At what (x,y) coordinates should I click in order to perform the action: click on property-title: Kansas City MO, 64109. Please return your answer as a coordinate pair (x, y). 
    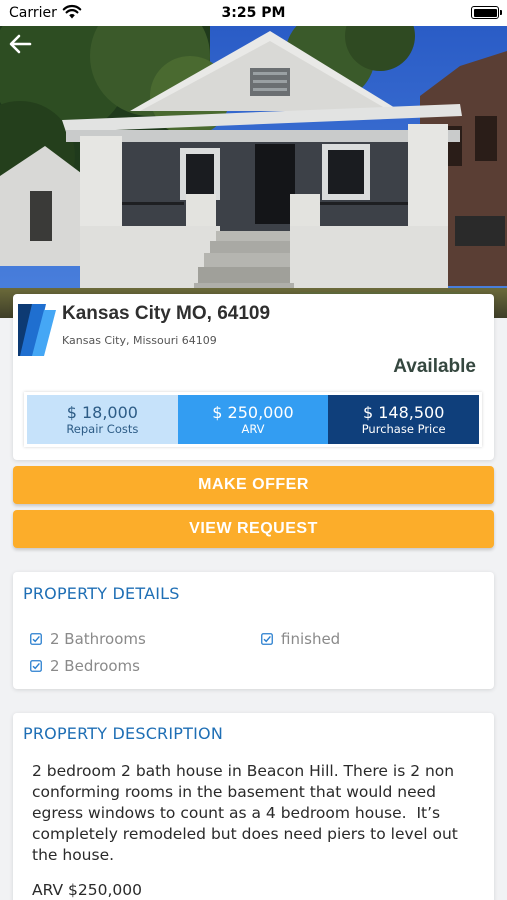
    Looking at the image, I should click on (166, 313).